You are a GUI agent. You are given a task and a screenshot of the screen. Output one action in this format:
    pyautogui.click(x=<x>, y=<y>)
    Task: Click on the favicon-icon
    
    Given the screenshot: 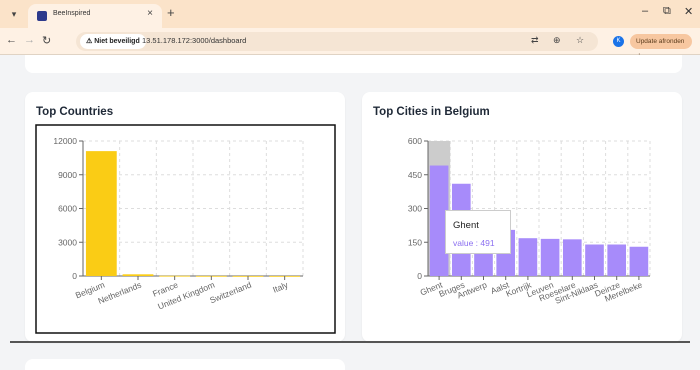 What is the action you would take?
    pyautogui.click(x=42, y=16)
    